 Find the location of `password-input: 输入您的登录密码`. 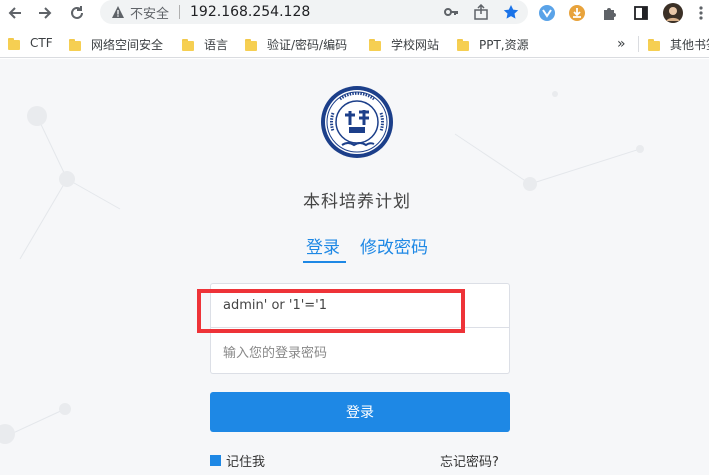

password-input: 输入您的登录密码 is located at coordinates (360, 351).